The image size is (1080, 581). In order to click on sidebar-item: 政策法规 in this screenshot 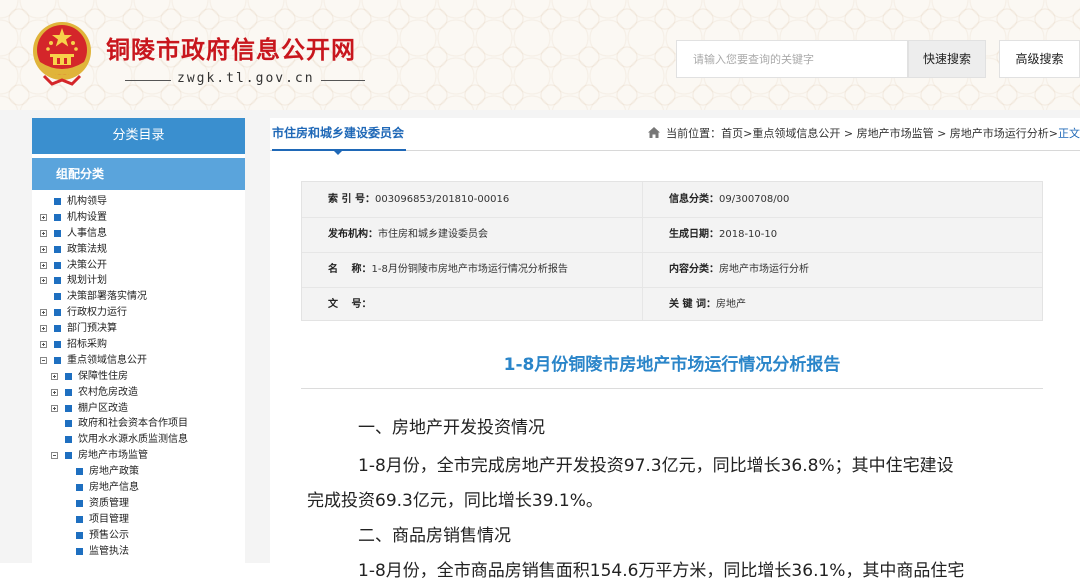, I will do `click(138, 251)`.